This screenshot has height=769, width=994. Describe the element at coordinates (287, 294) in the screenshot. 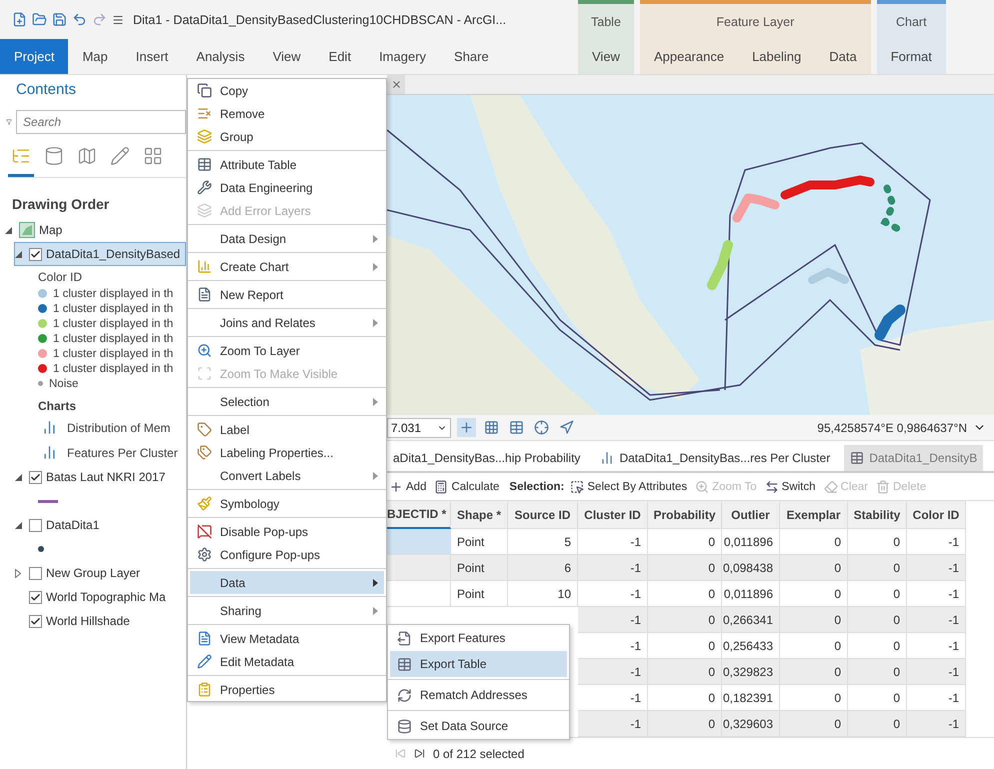

I see `menu-item: New Report` at that location.